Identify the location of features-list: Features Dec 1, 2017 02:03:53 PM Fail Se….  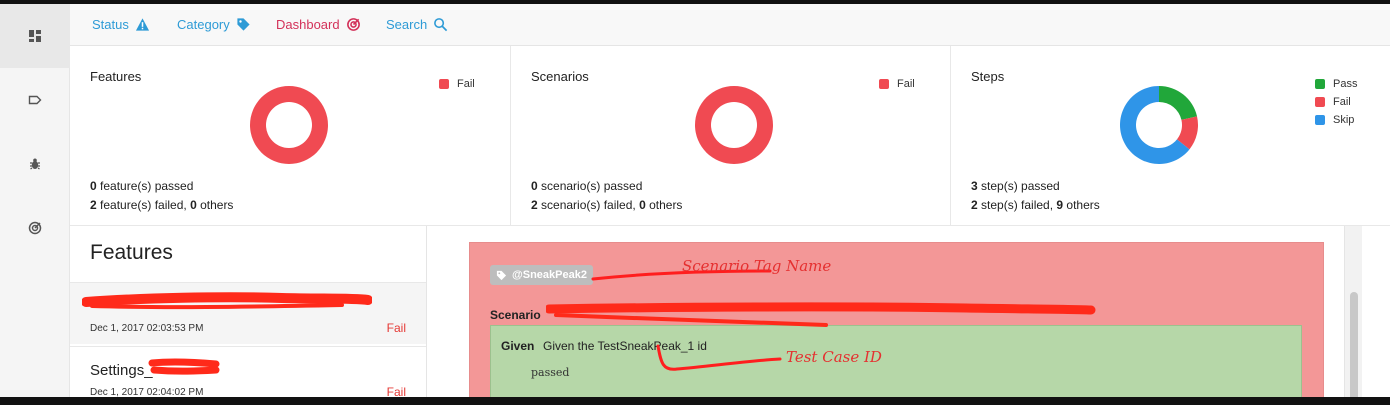
(248, 311).